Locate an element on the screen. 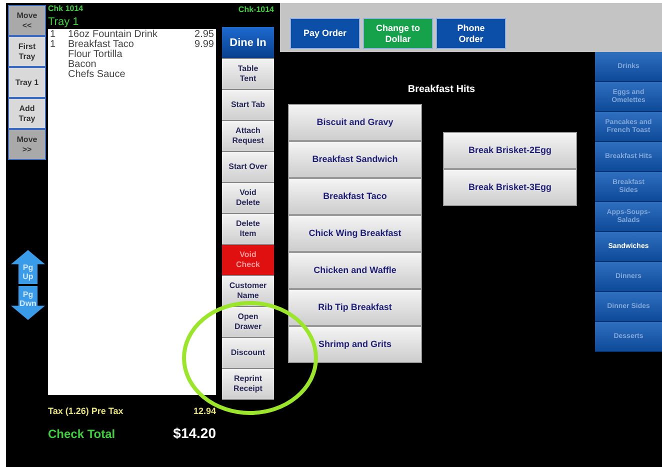 Image resolution: width=662 pixels, height=467 pixels. action-button: Discount is located at coordinates (248, 353).